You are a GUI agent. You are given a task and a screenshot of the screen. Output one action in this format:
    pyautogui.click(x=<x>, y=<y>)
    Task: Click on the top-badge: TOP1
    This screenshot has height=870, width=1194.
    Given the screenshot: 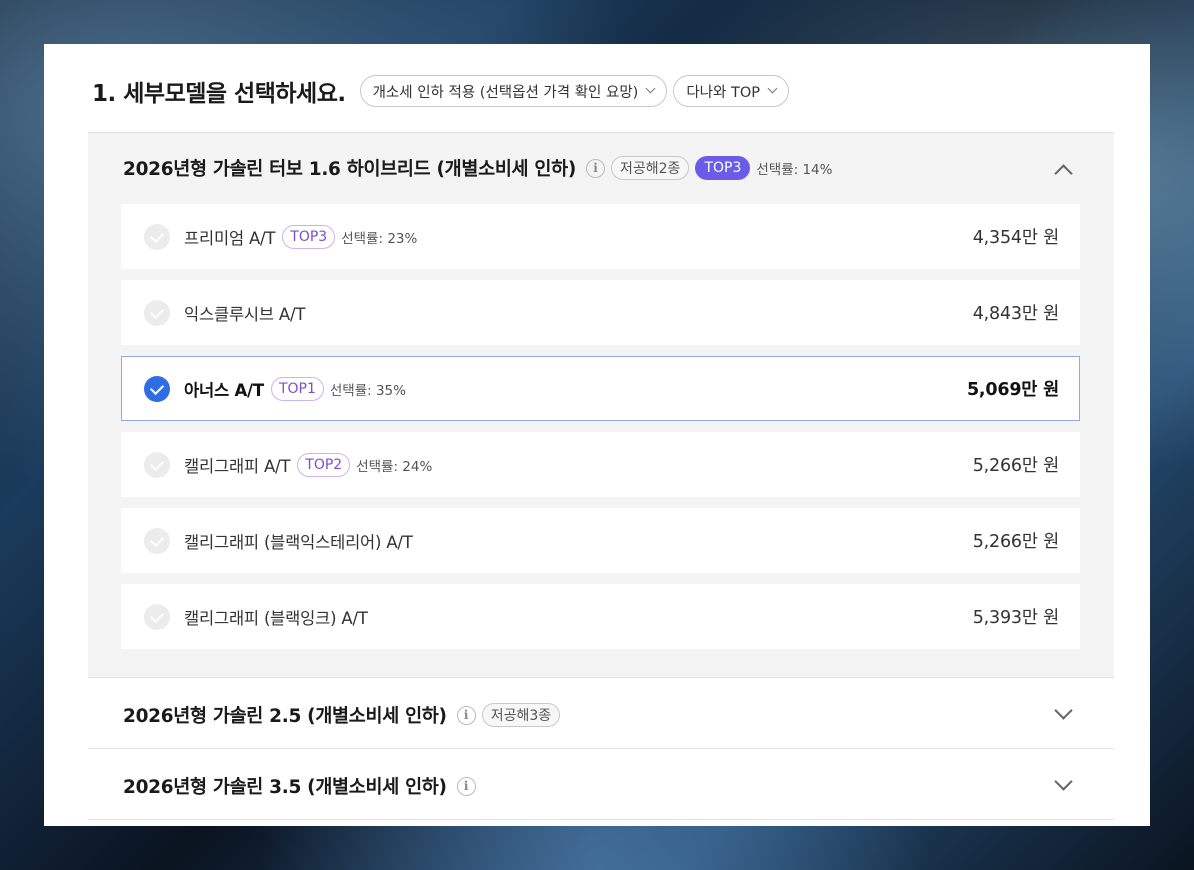 What is the action you would take?
    pyautogui.click(x=297, y=388)
    